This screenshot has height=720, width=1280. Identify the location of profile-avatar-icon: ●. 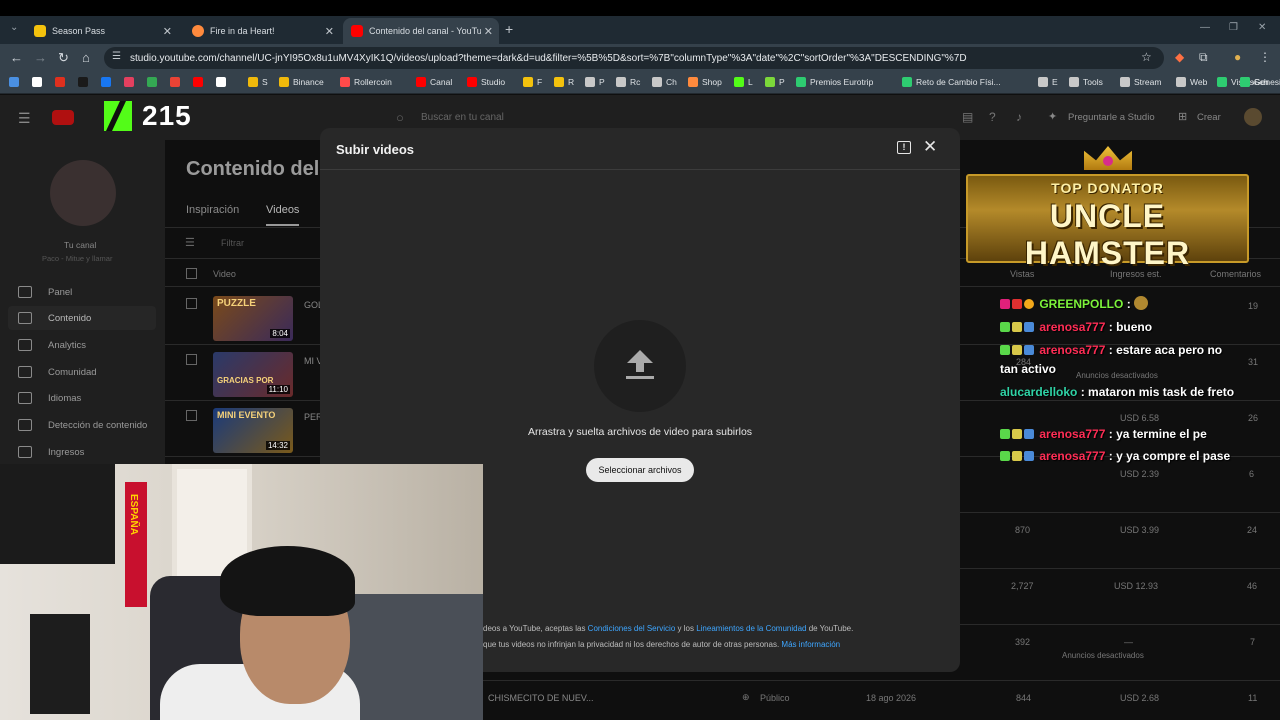
(1237, 57).